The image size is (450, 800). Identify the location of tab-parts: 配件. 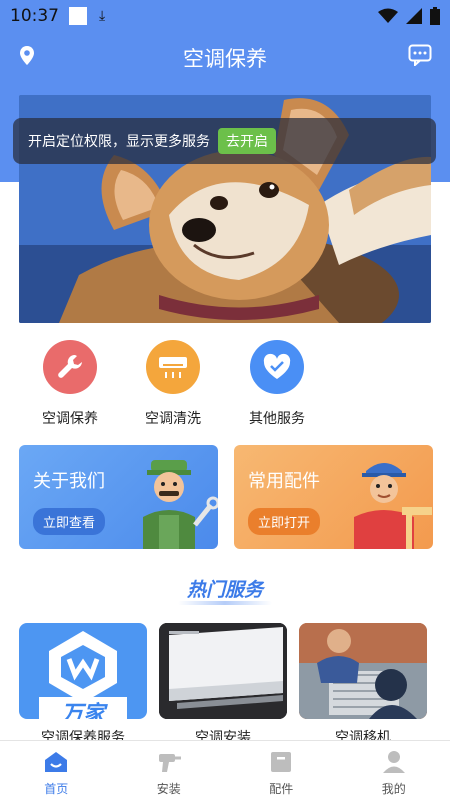
(281, 770).